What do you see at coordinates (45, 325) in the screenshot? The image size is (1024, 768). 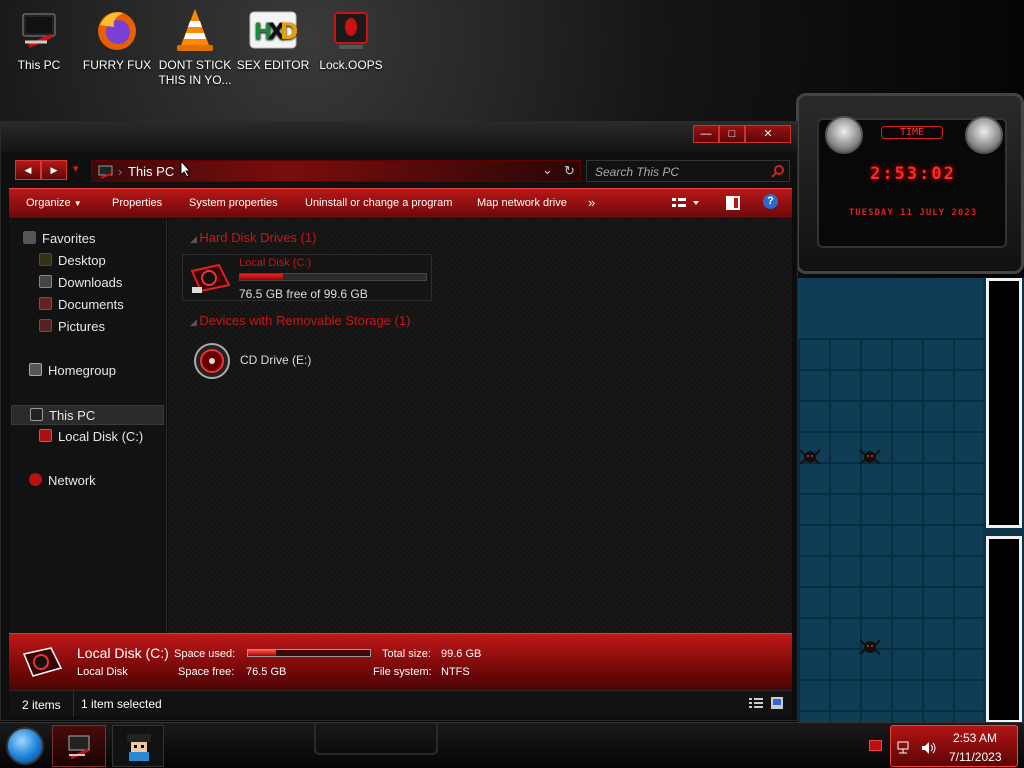 I see `pictures-folder-icon` at bounding box center [45, 325].